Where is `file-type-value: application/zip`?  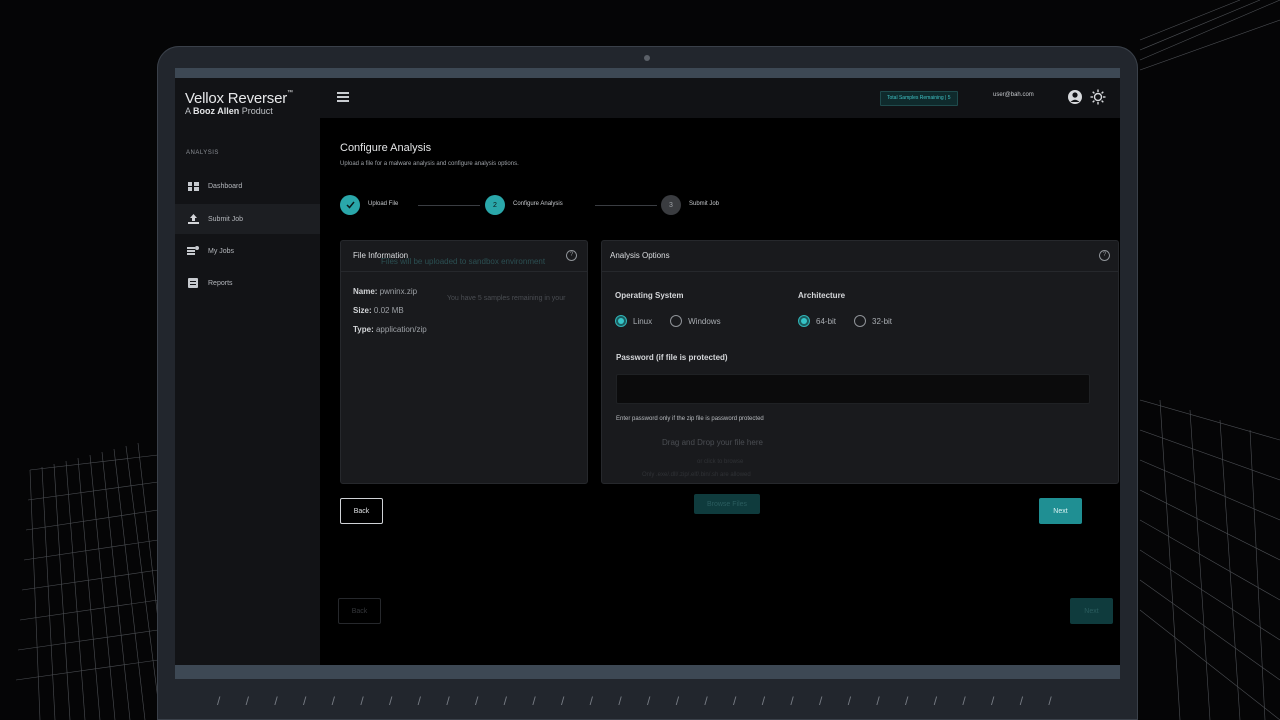 file-type-value: application/zip is located at coordinates (401, 329).